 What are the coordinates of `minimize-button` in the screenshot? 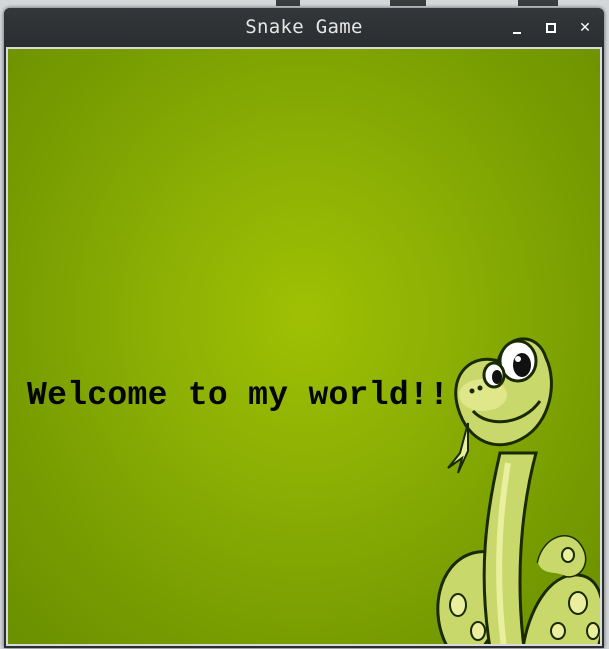 It's located at (517, 28).